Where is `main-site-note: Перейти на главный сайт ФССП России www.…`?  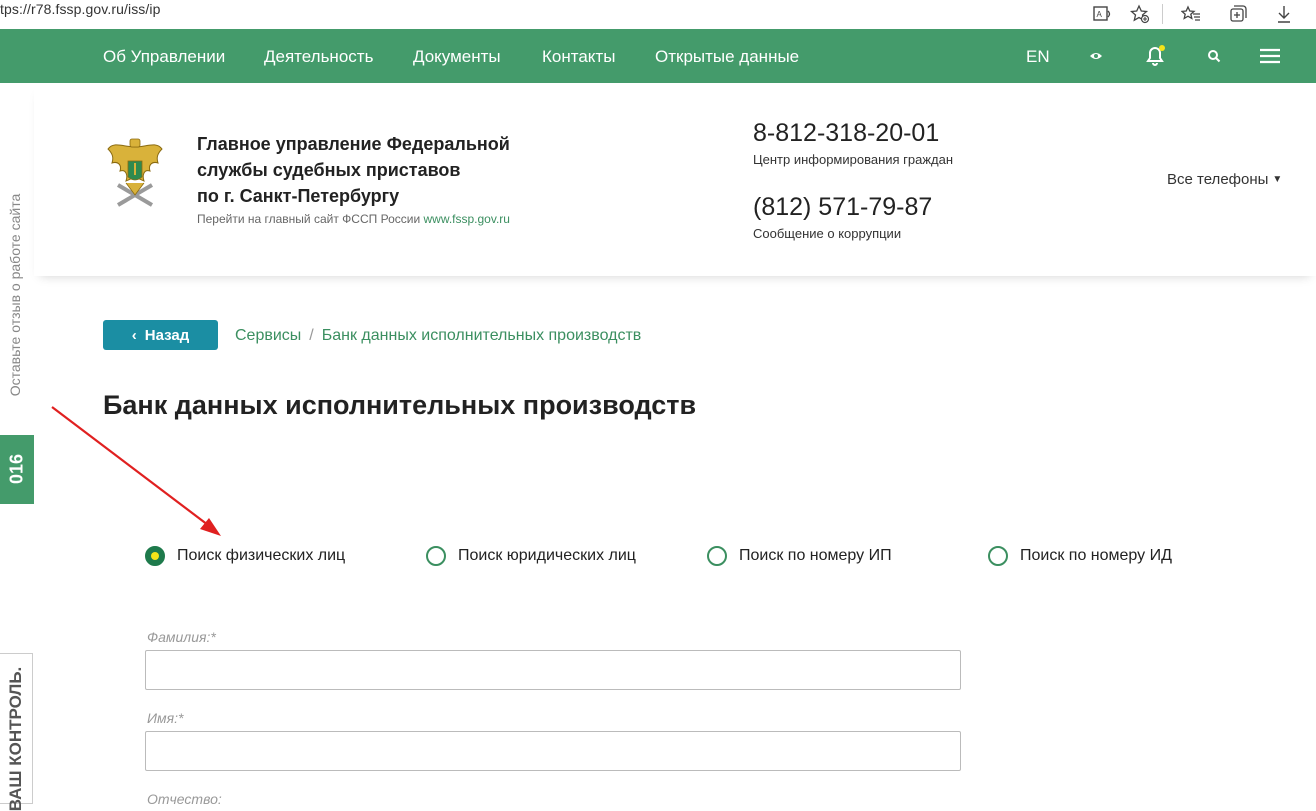 main-site-note: Перейти на главный сайт ФССП России www.… is located at coordinates (353, 219).